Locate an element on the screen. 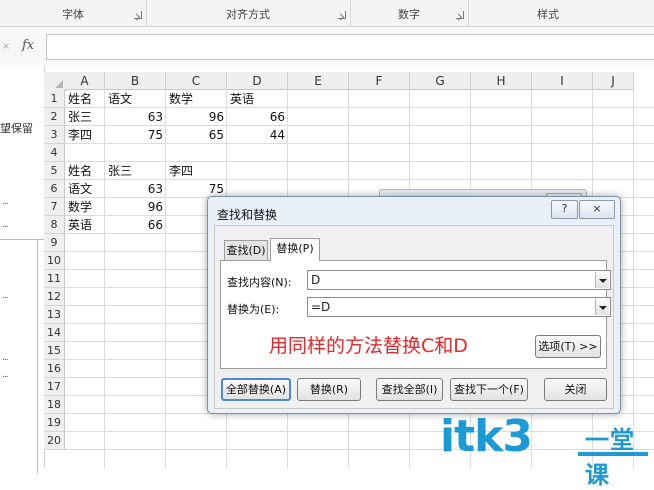 Image resolution: width=654 pixels, height=490 pixels. tab-find: 查找(D) is located at coordinates (246, 250).